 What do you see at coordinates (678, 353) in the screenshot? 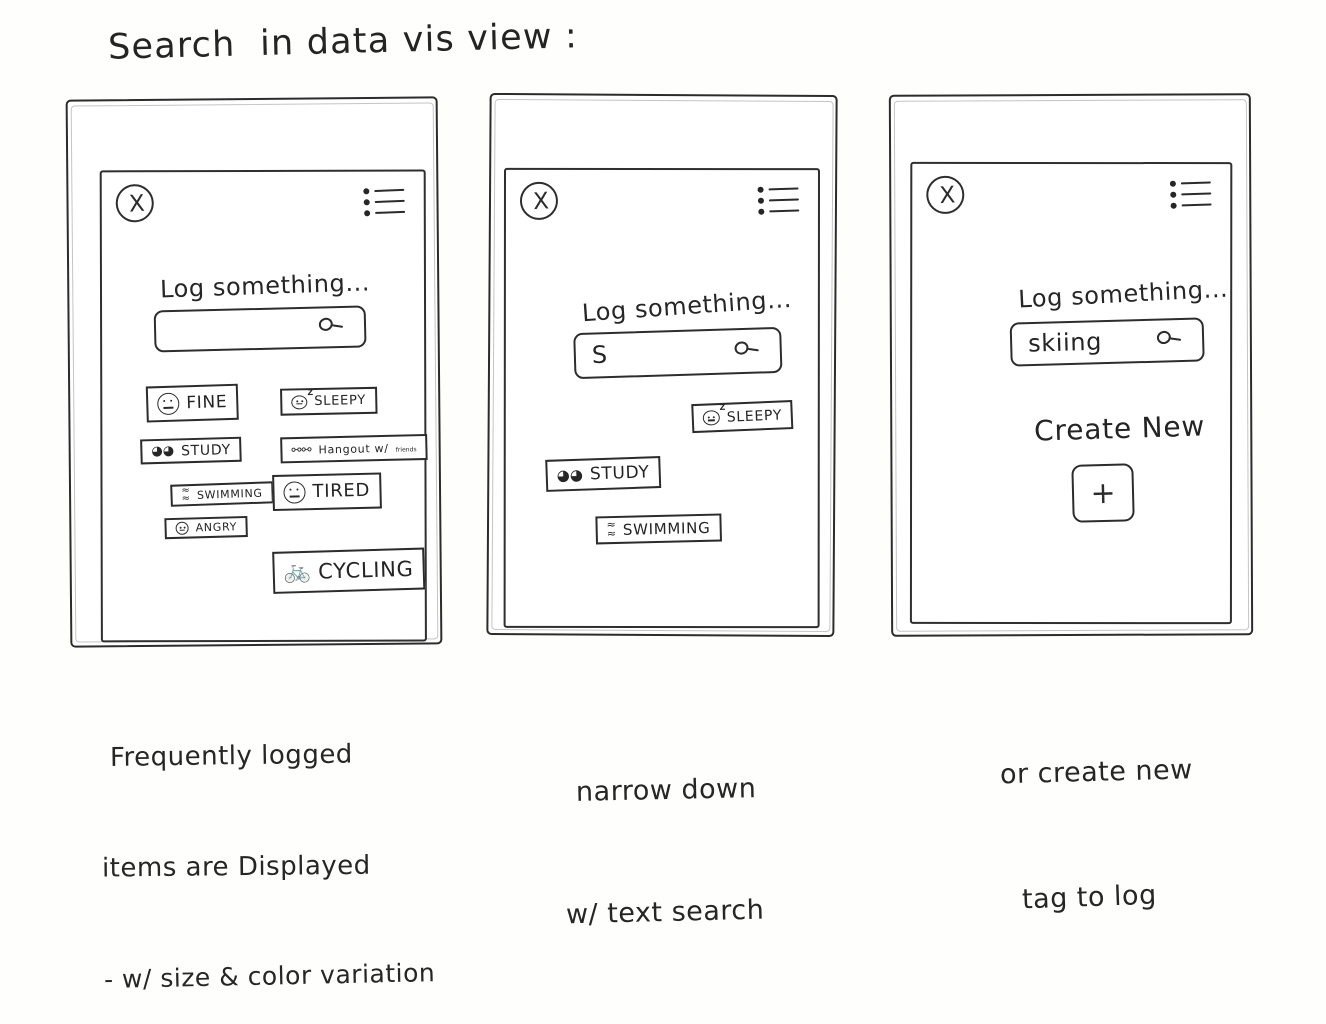
I see `search-input: S` at bounding box center [678, 353].